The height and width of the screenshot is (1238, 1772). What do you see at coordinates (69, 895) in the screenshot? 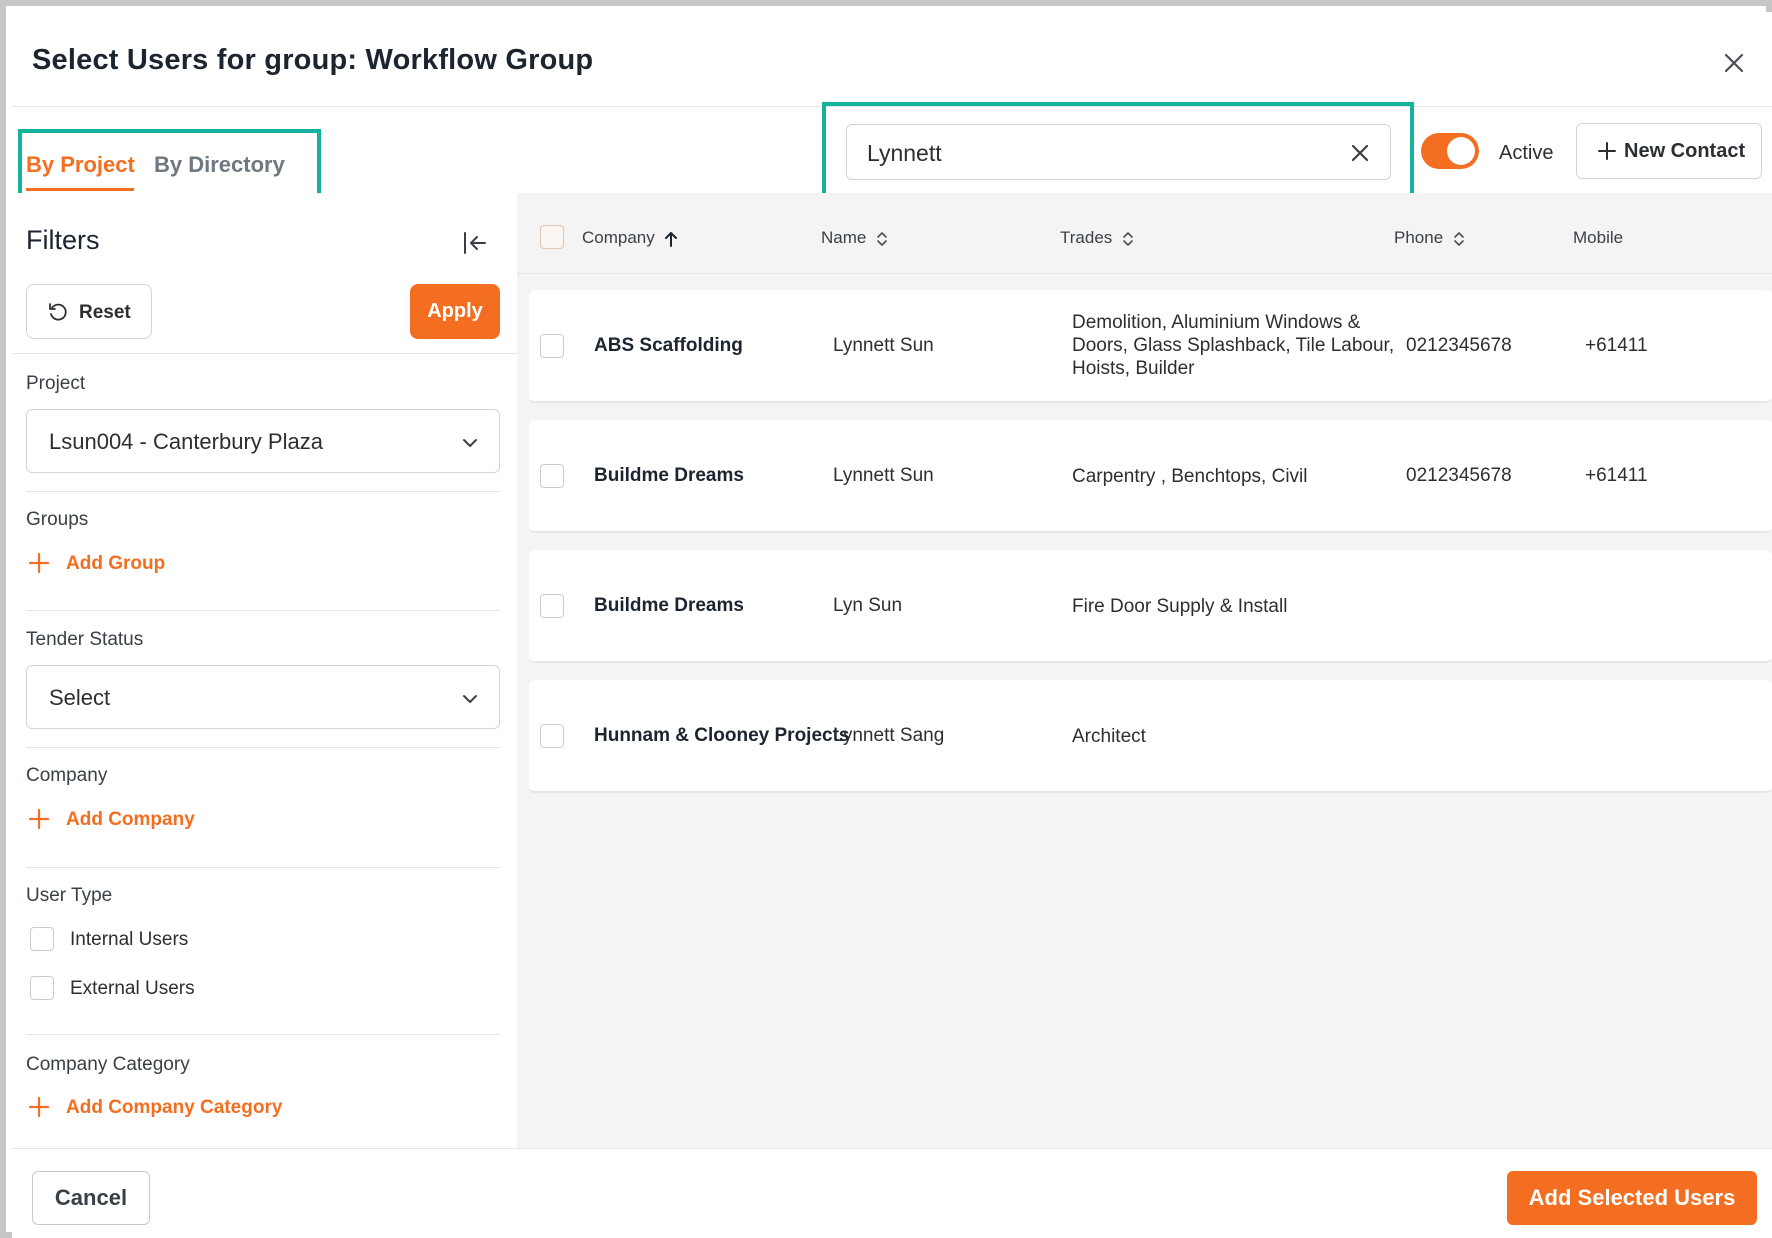
I see `user-type-label: User Type` at bounding box center [69, 895].